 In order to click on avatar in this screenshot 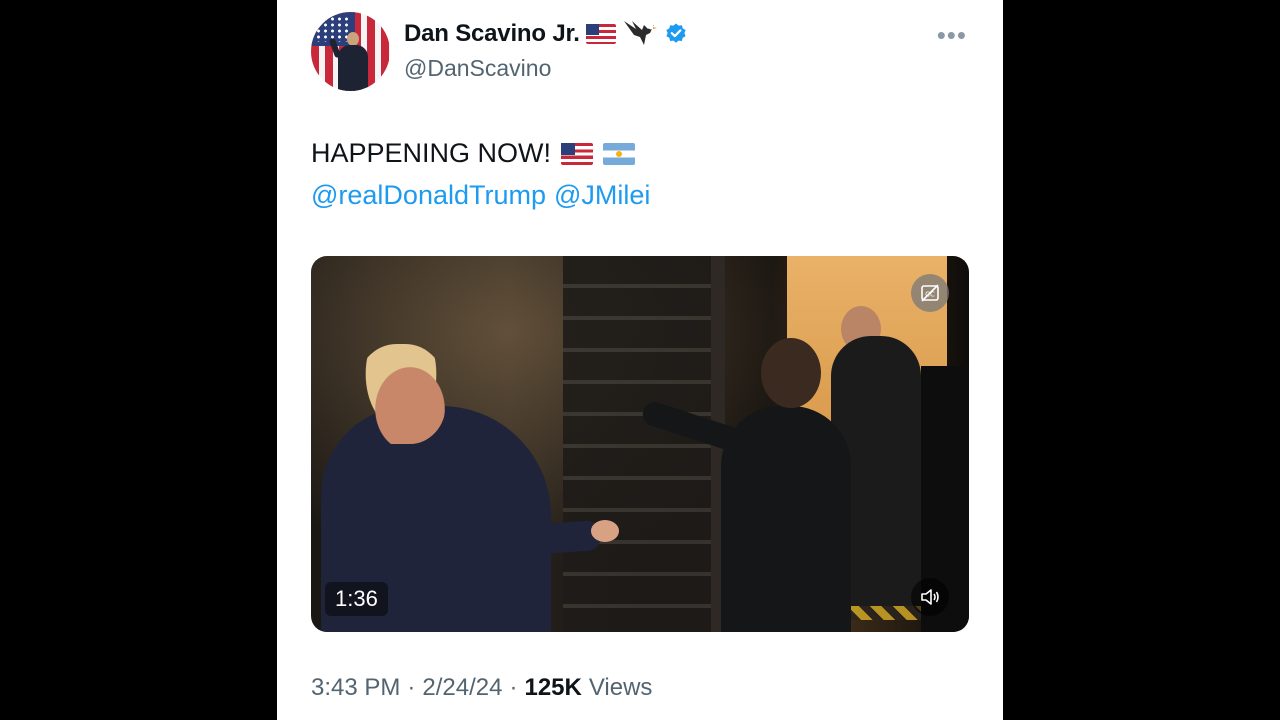, I will do `click(350, 51)`.